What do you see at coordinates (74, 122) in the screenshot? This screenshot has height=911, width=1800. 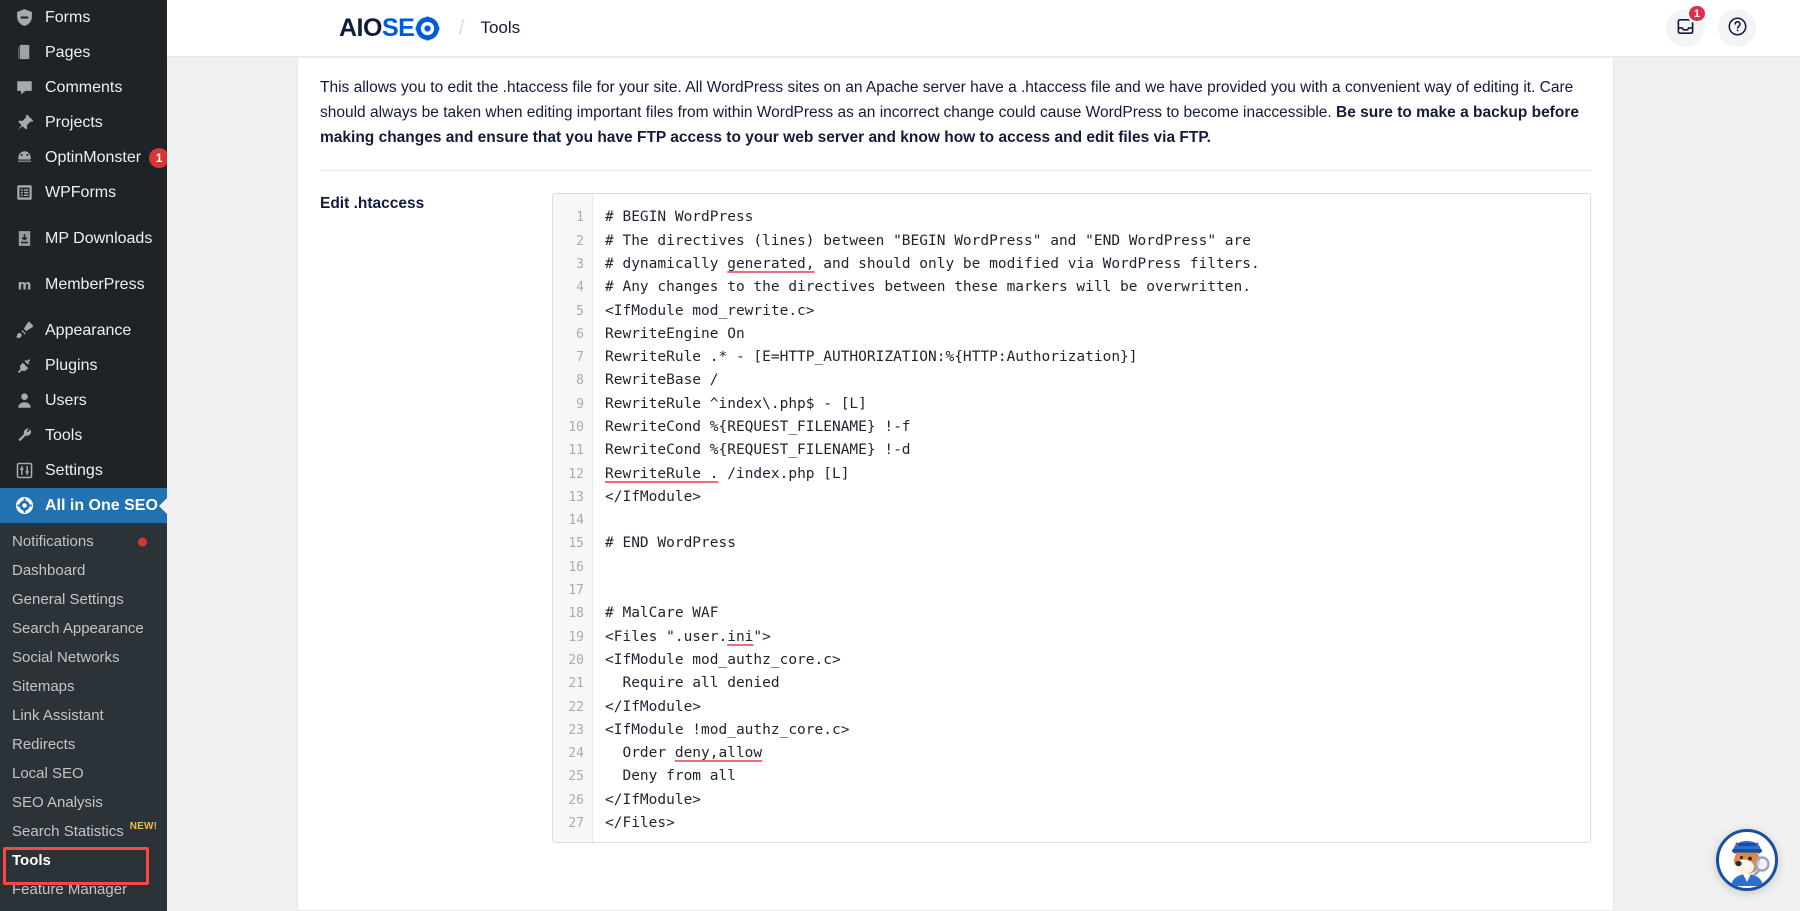 I see `sidebar-item-label: Projects` at bounding box center [74, 122].